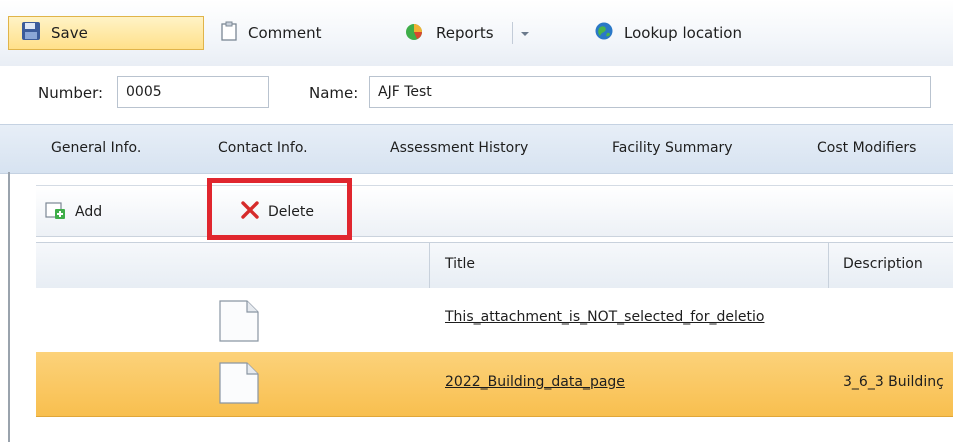 The height and width of the screenshot is (442, 953). Describe the element at coordinates (89, 212) in the screenshot. I see `add-label: Add` at that location.